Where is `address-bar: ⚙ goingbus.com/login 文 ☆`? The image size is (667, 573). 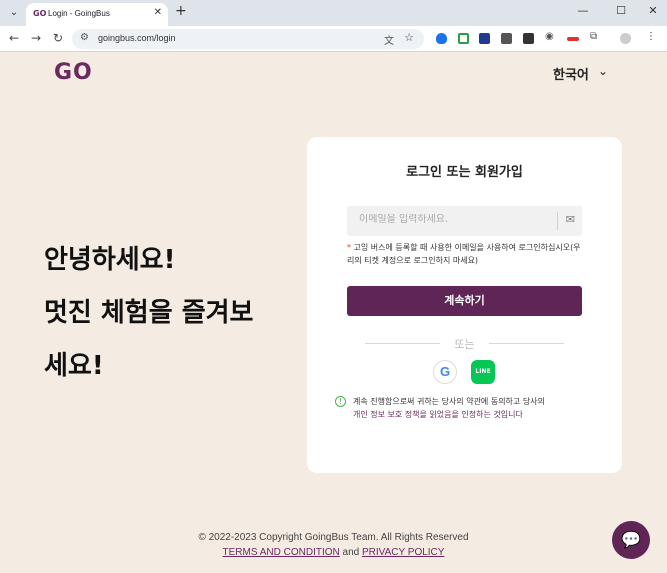 address-bar: ⚙ goingbus.com/login 文 ☆ is located at coordinates (248, 39).